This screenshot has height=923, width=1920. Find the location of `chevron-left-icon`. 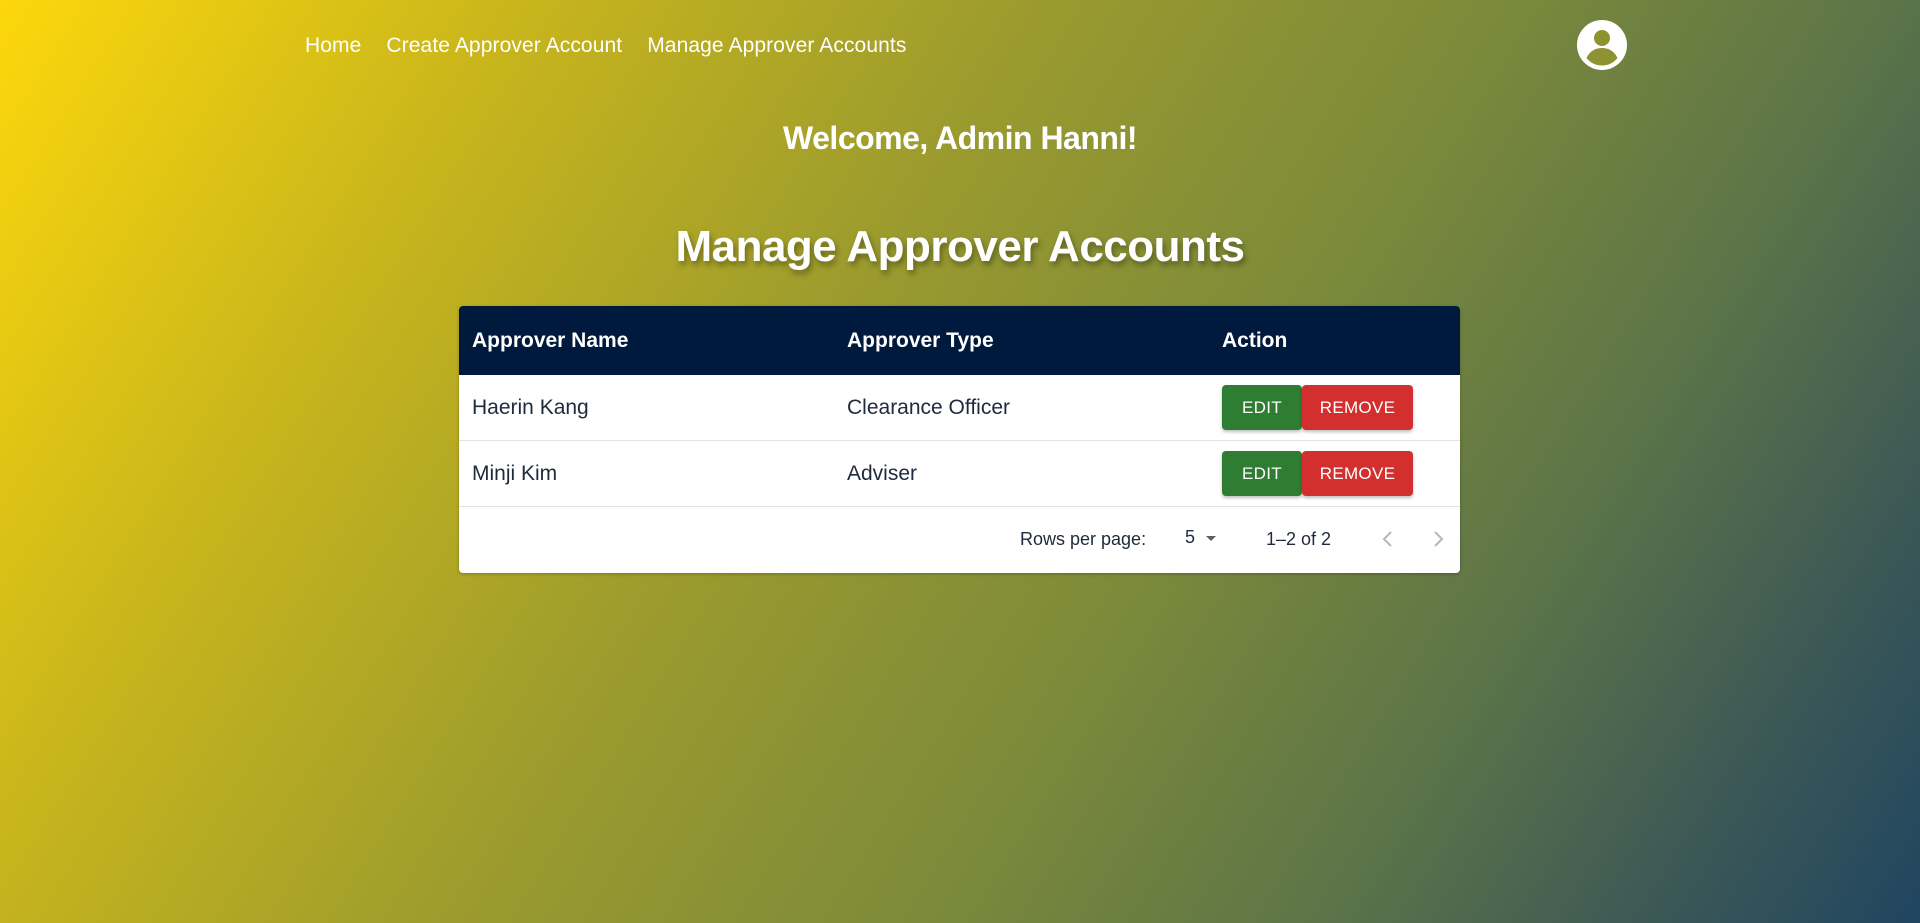

chevron-left-icon is located at coordinates (1388, 541).